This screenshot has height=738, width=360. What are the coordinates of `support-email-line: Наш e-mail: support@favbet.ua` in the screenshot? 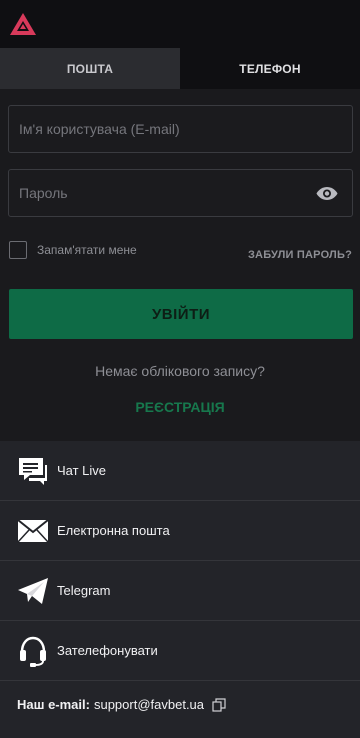 It's located at (121, 704).